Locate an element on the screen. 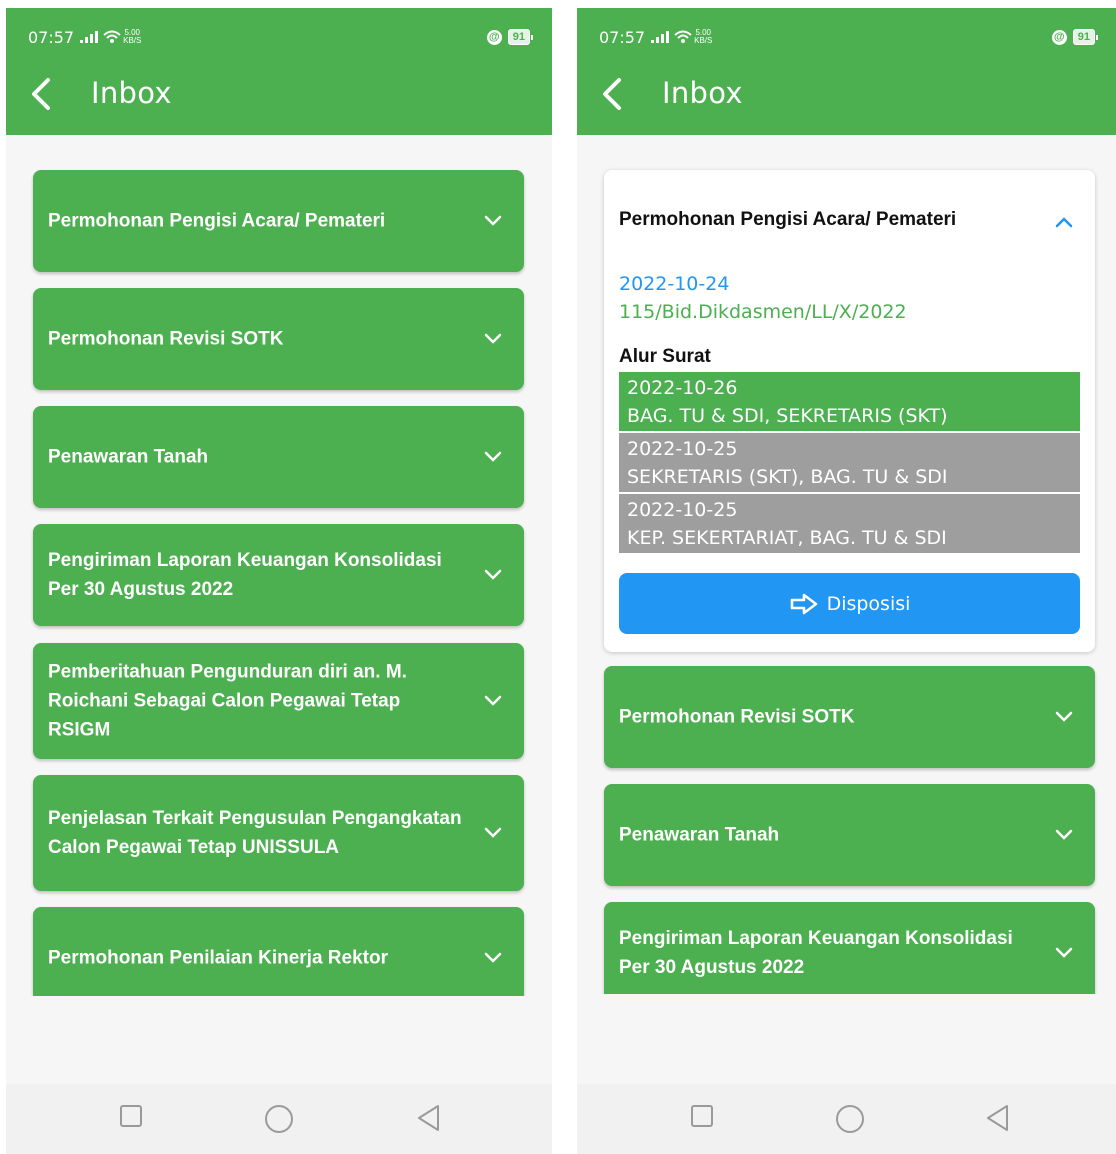 The width and height of the screenshot is (1116, 1154). disposisi-button: Disposisi is located at coordinates (849, 603).